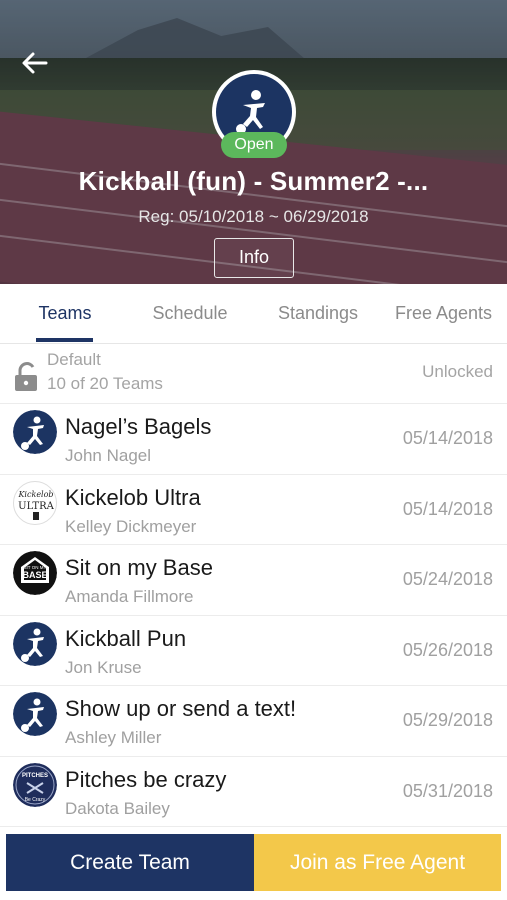 Image resolution: width=507 pixels, height=900 pixels. Describe the element at coordinates (253, 216) in the screenshot. I see `registration-dates: Reg: 05/10/2018 ~ 06/29/2018` at that location.